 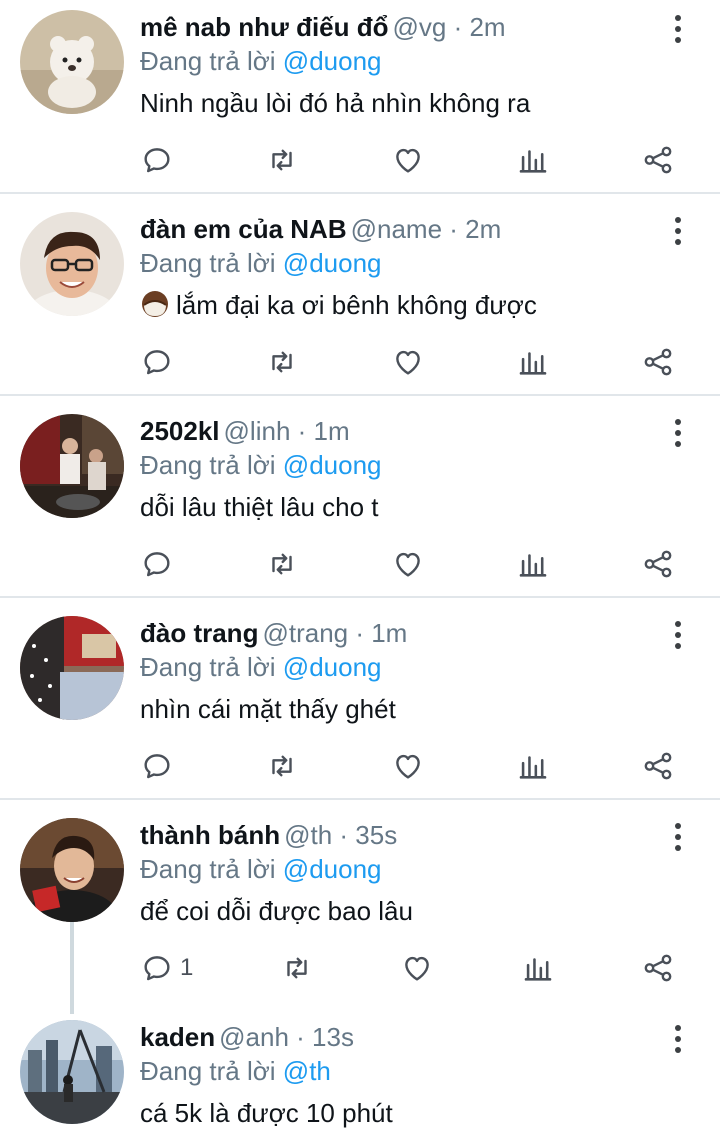 What do you see at coordinates (257, 431) in the screenshot?
I see `author-handle: @linh` at bounding box center [257, 431].